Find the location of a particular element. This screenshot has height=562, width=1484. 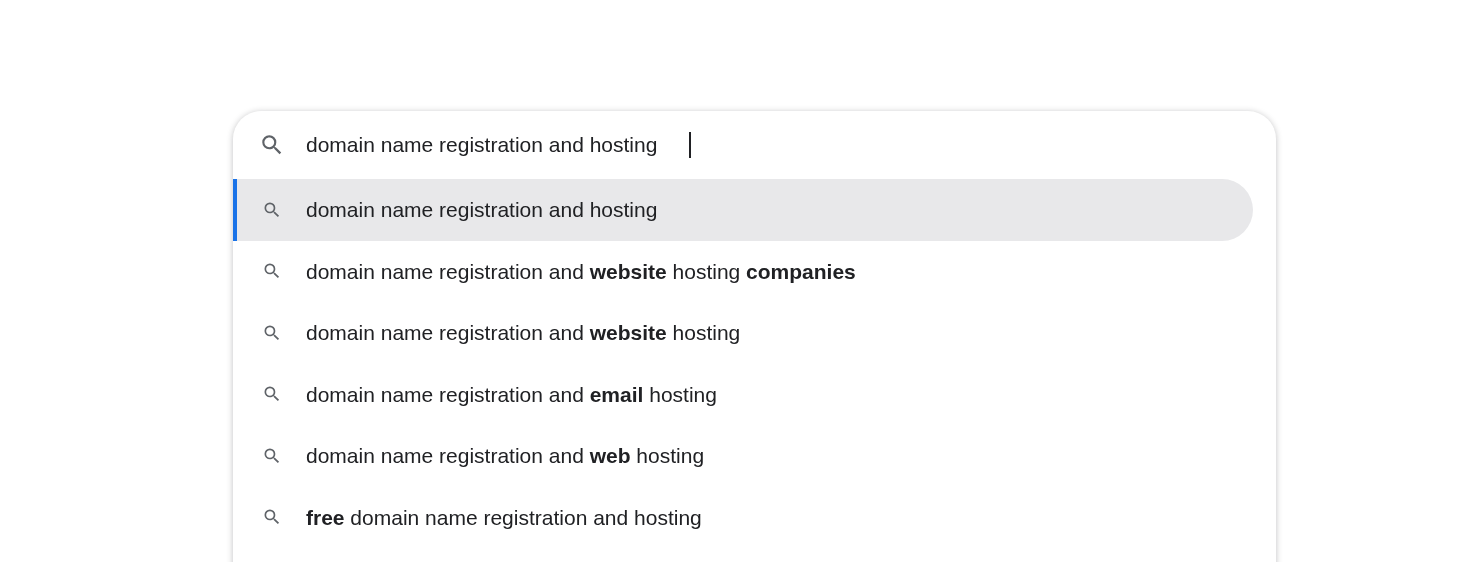

selection-bar is located at coordinates (235, 210).